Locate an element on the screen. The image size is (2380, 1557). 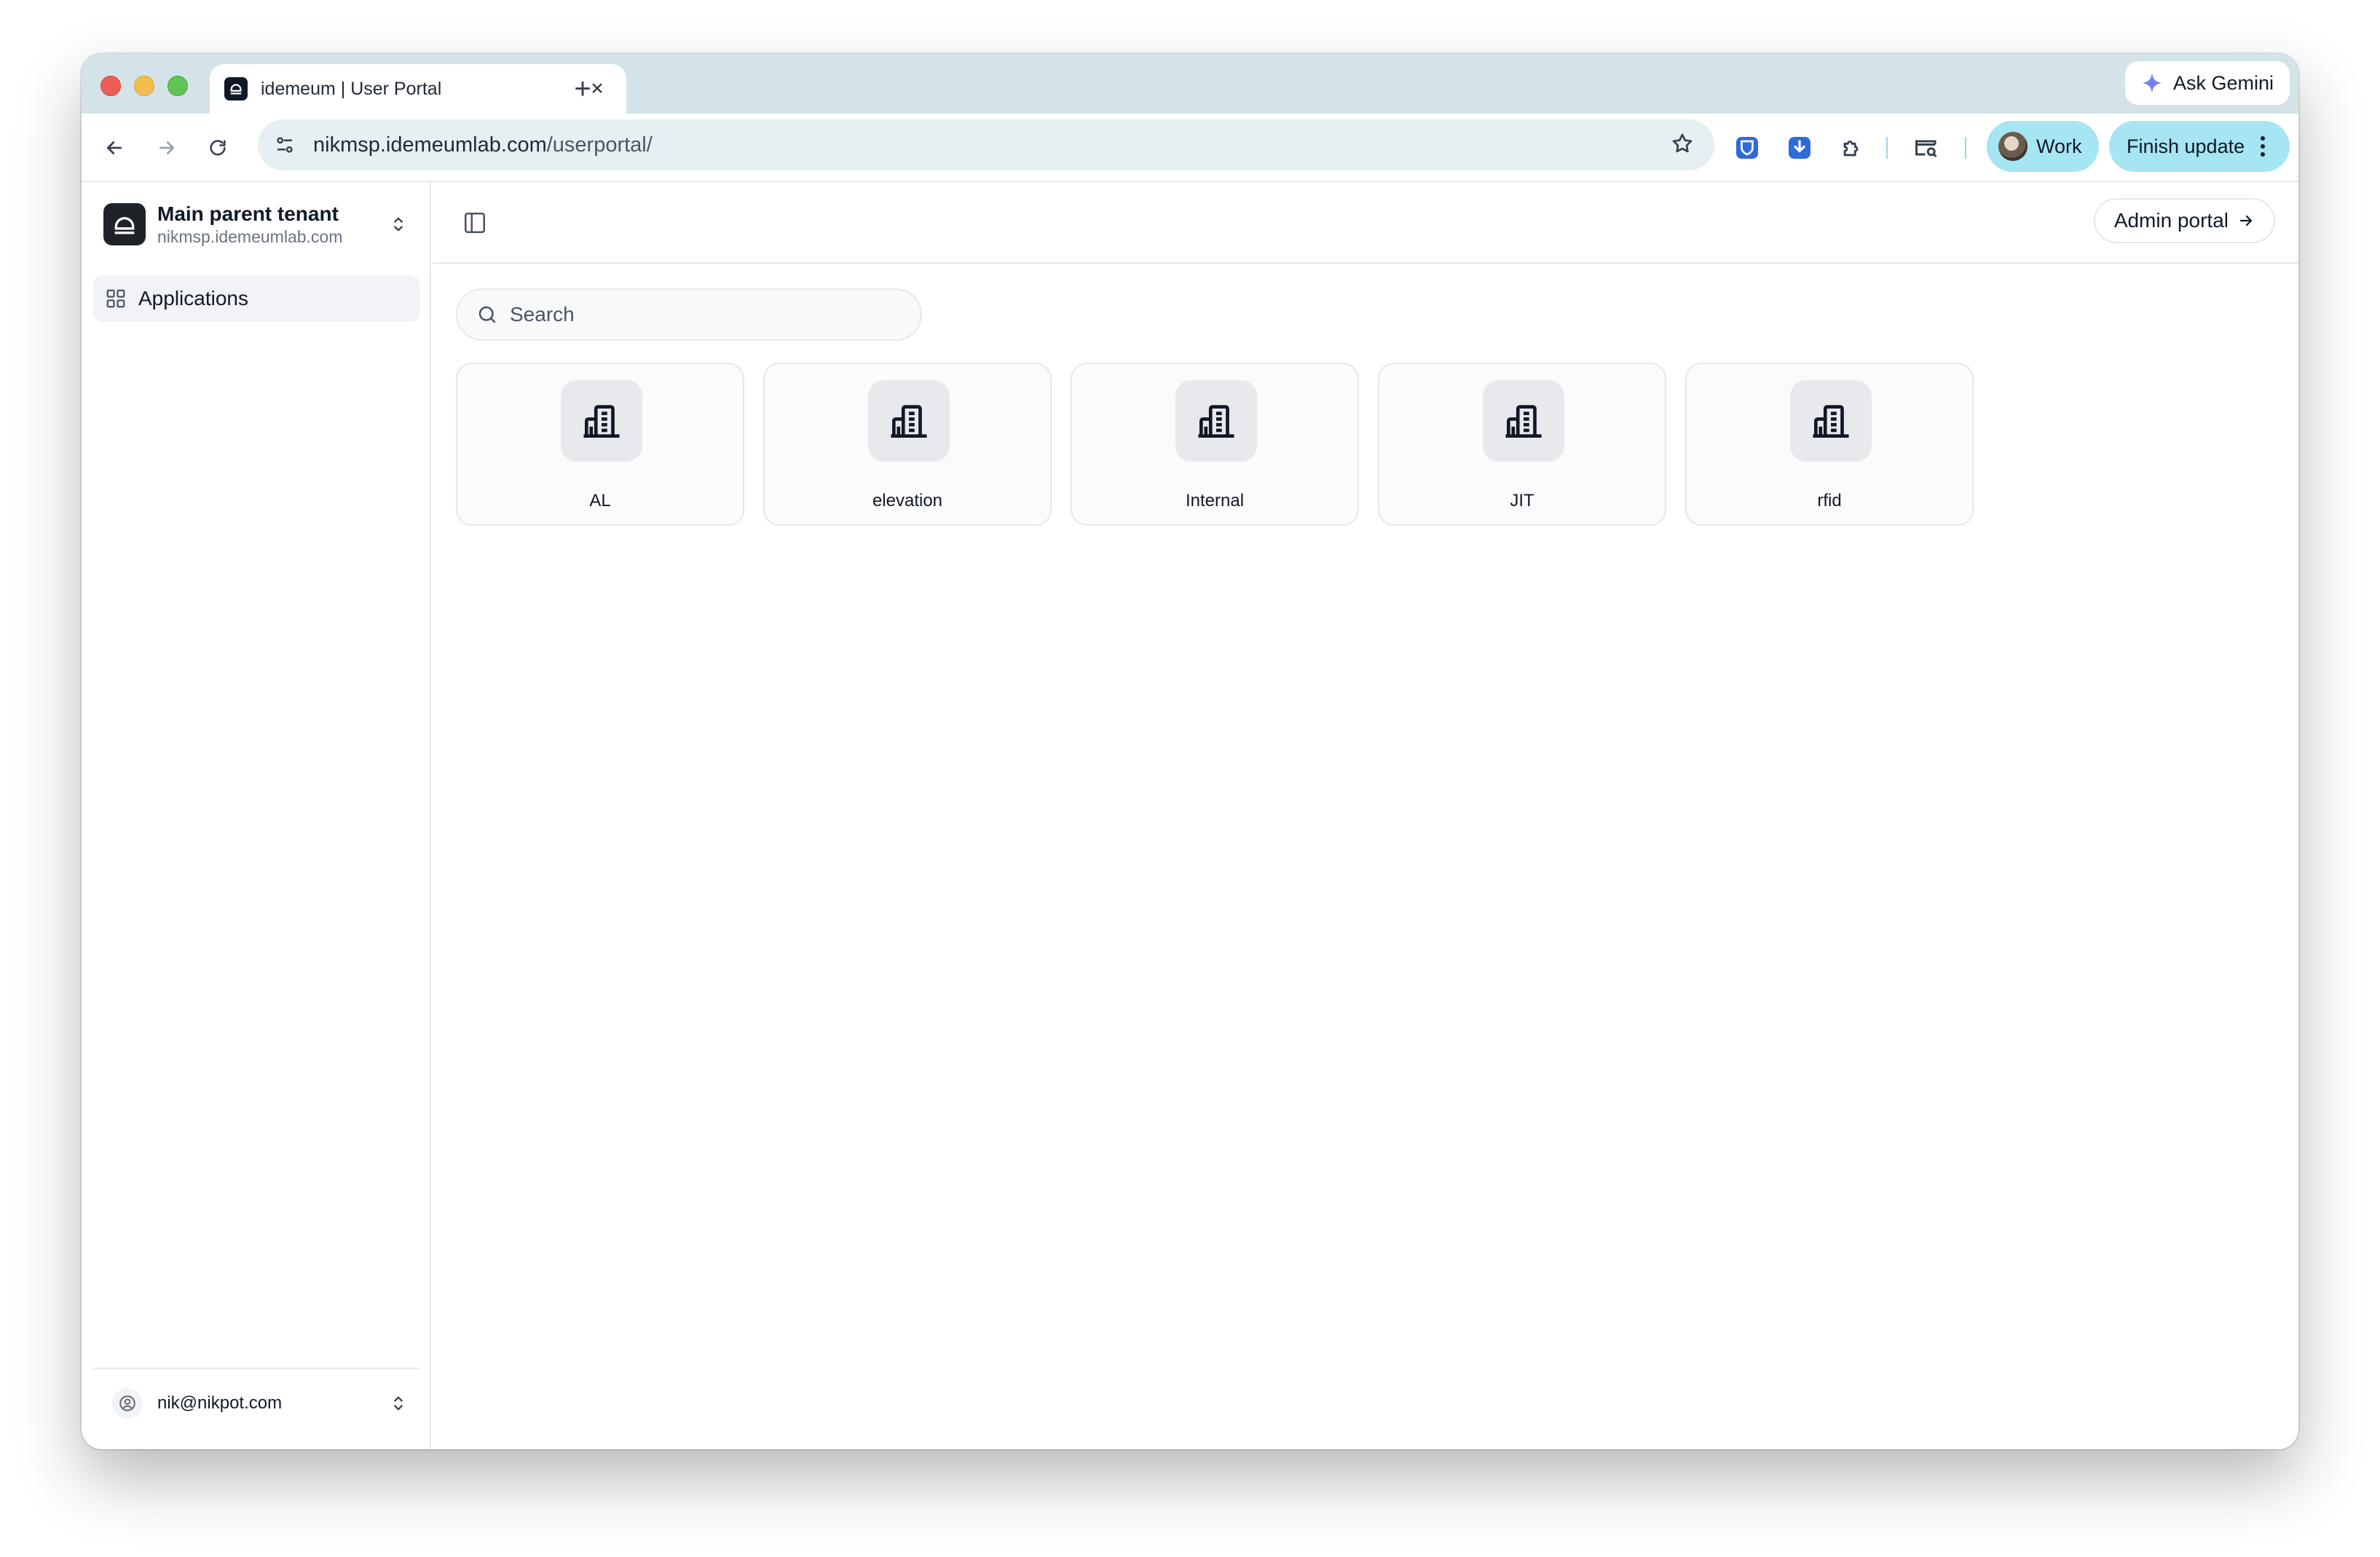
sidebar-item-applications: Applications is located at coordinates (256, 298).